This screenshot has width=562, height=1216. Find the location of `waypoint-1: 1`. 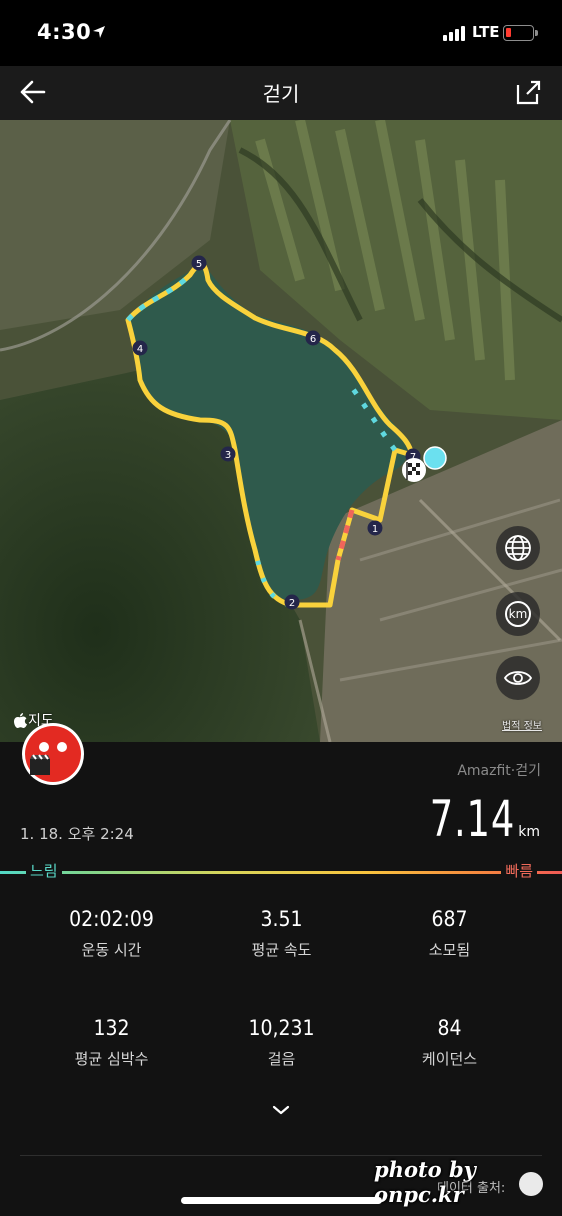

waypoint-1: 1 is located at coordinates (375, 529).